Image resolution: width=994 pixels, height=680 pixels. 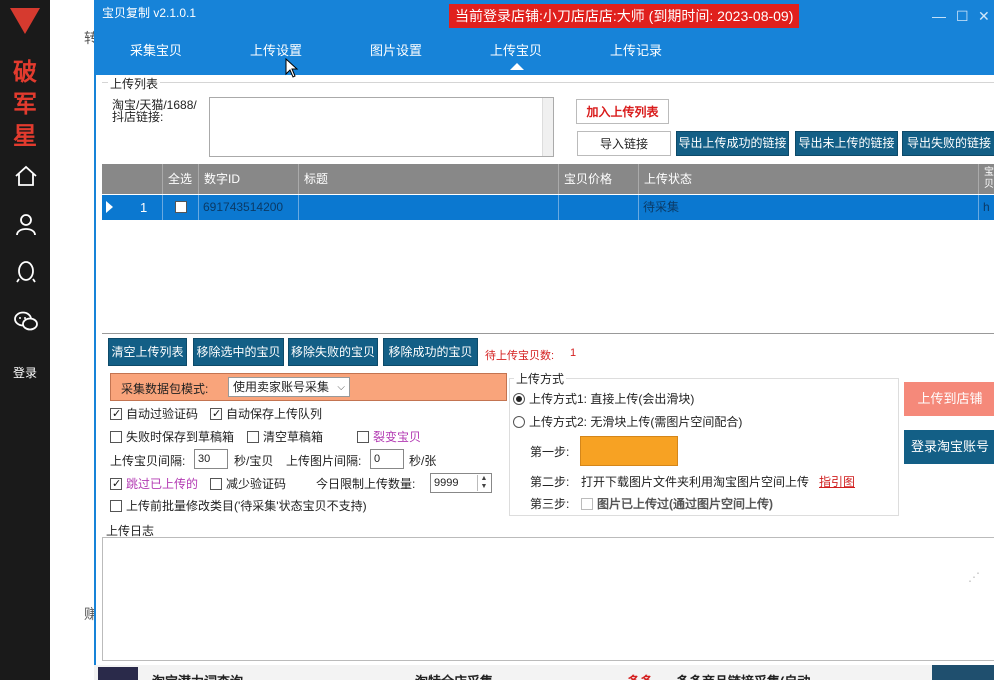 I want to click on login-taobao-button: 登录淘宝账号, so click(x=949, y=447).